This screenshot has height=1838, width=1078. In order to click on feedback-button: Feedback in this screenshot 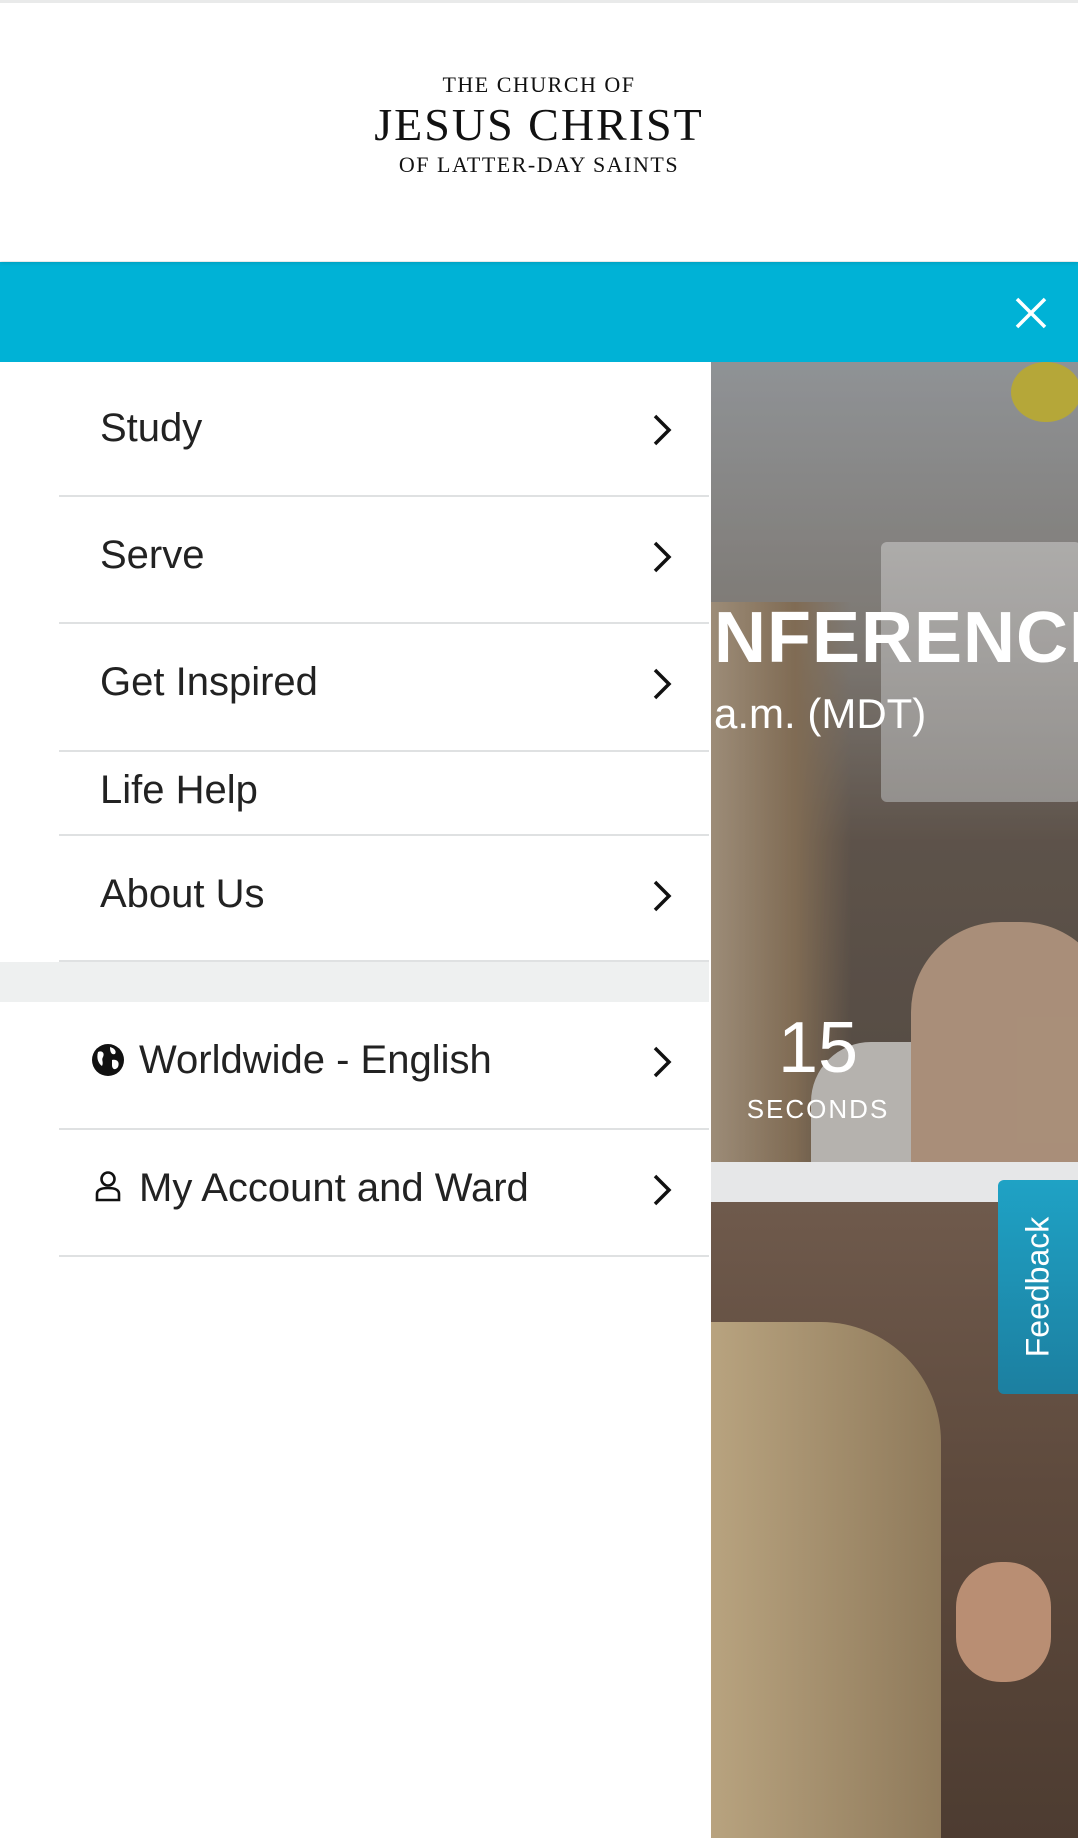, I will do `click(1038, 1287)`.